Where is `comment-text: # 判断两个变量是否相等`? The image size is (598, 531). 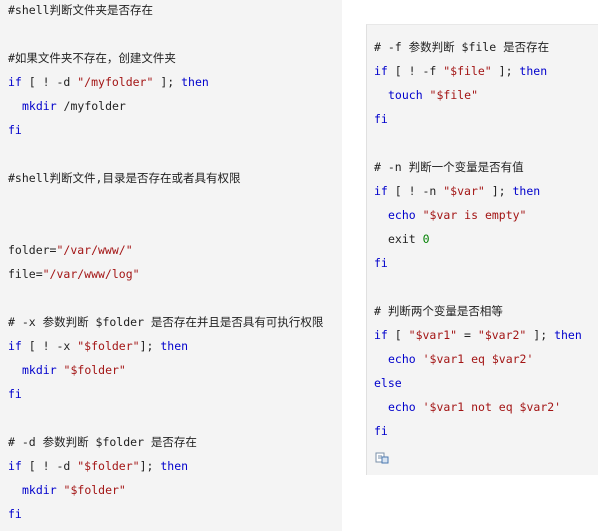 comment-text: # 判断两个变量是否相等 is located at coordinates (438, 311).